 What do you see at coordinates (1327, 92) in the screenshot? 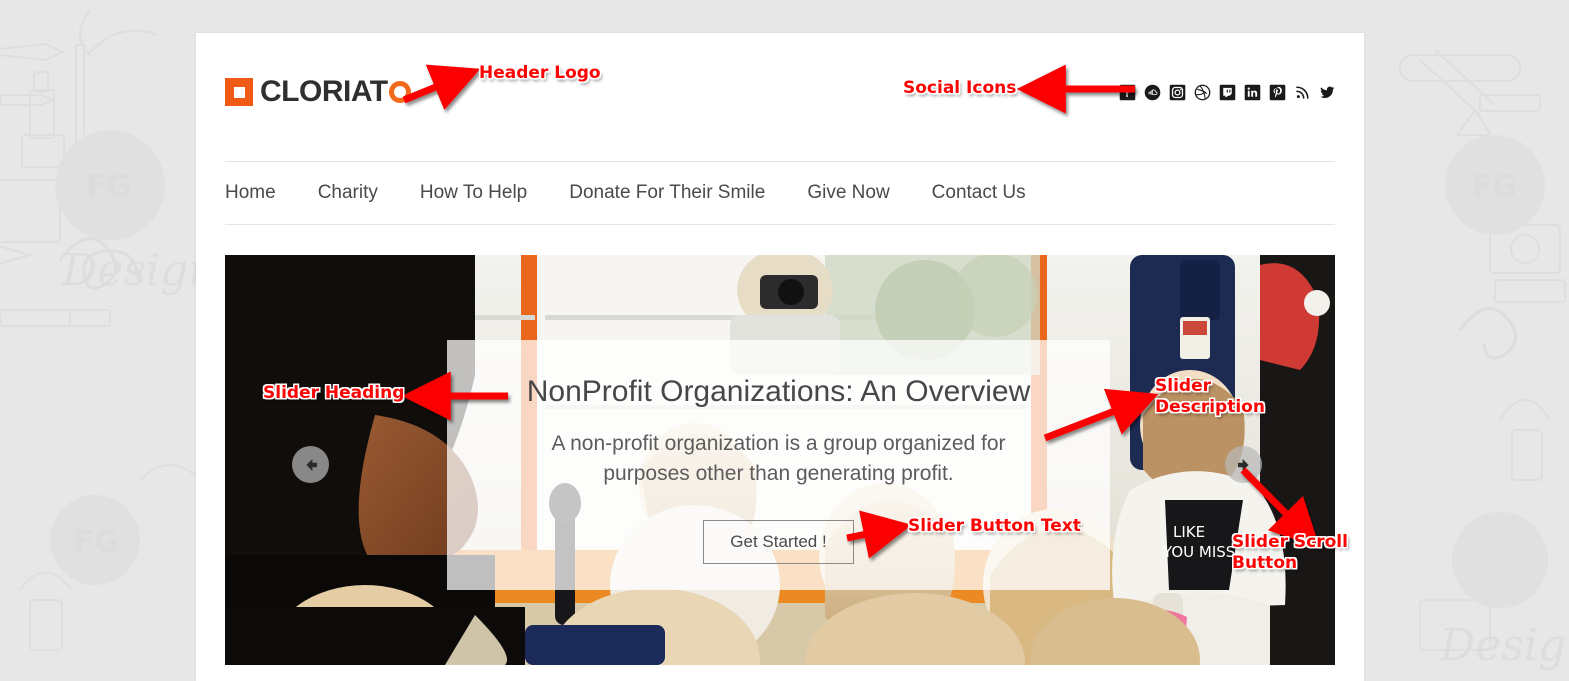
I see `twitter-icon` at bounding box center [1327, 92].